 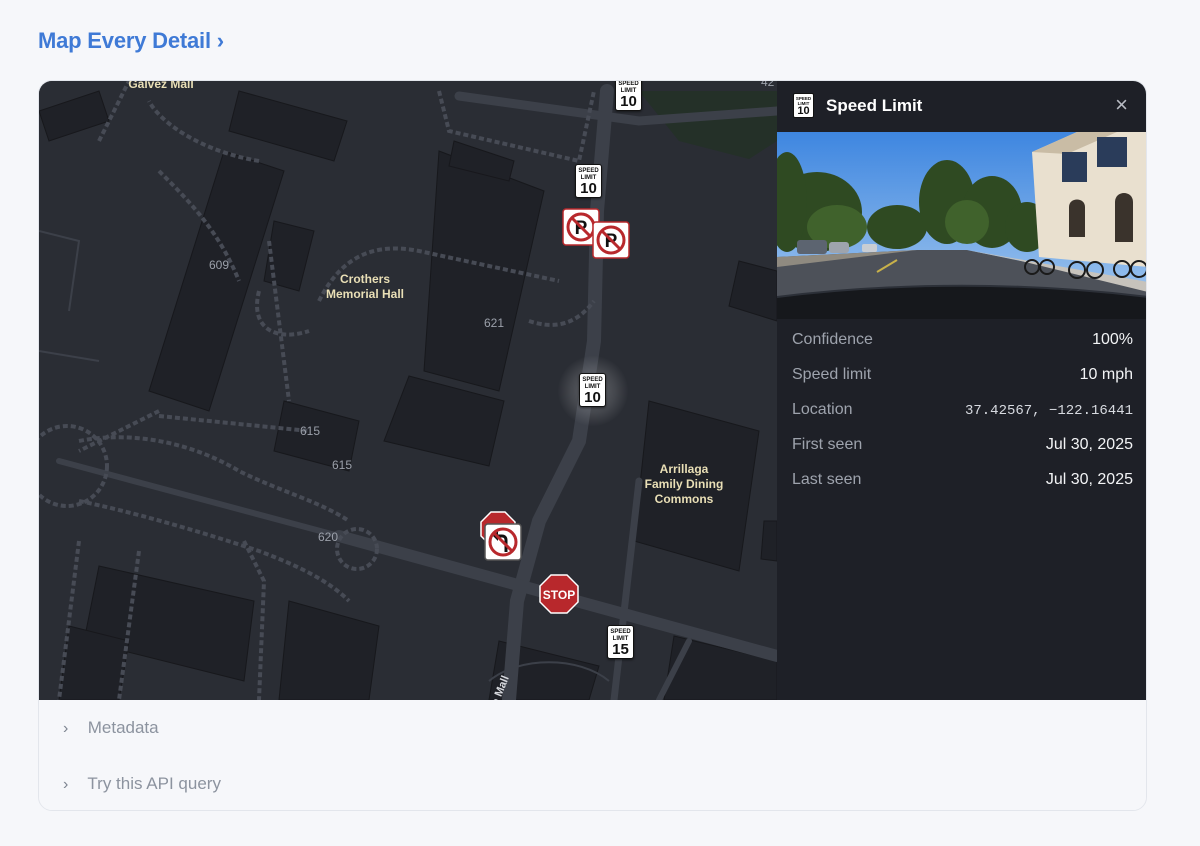 I want to click on building-number: 620, so click(x=328, y=537).